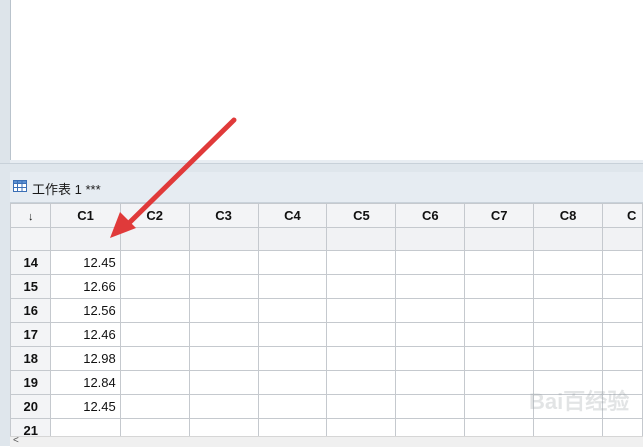 This screenshot has width=643, height=447. I want to click on watermark-logo: Bai百经验, so click(577, 398).